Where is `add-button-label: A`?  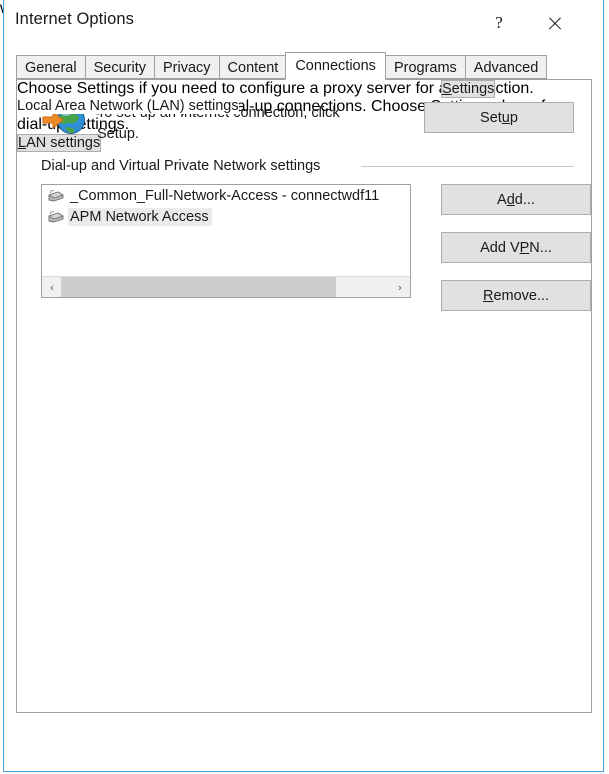 add-button-label: A is located at coordinates (502, 199).